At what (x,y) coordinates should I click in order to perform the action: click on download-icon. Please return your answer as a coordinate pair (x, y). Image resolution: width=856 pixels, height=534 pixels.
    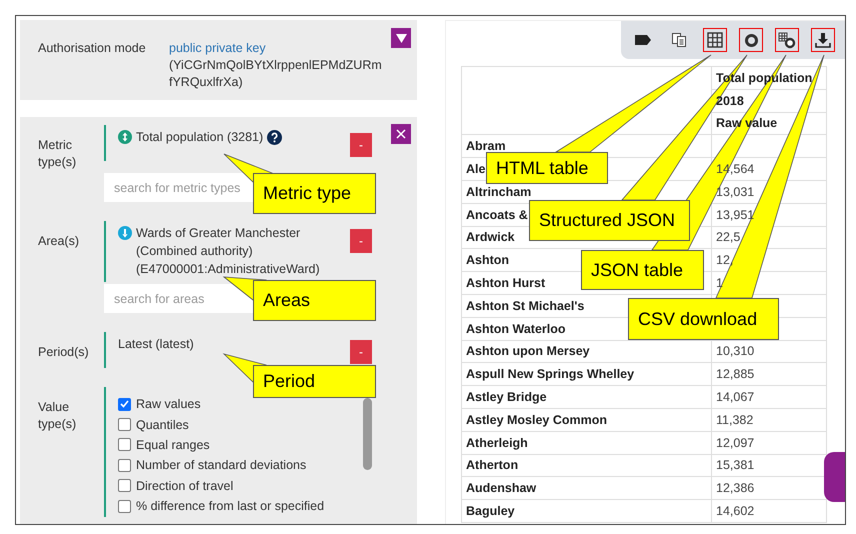
    Looking at the image, I should click on (823, 40).